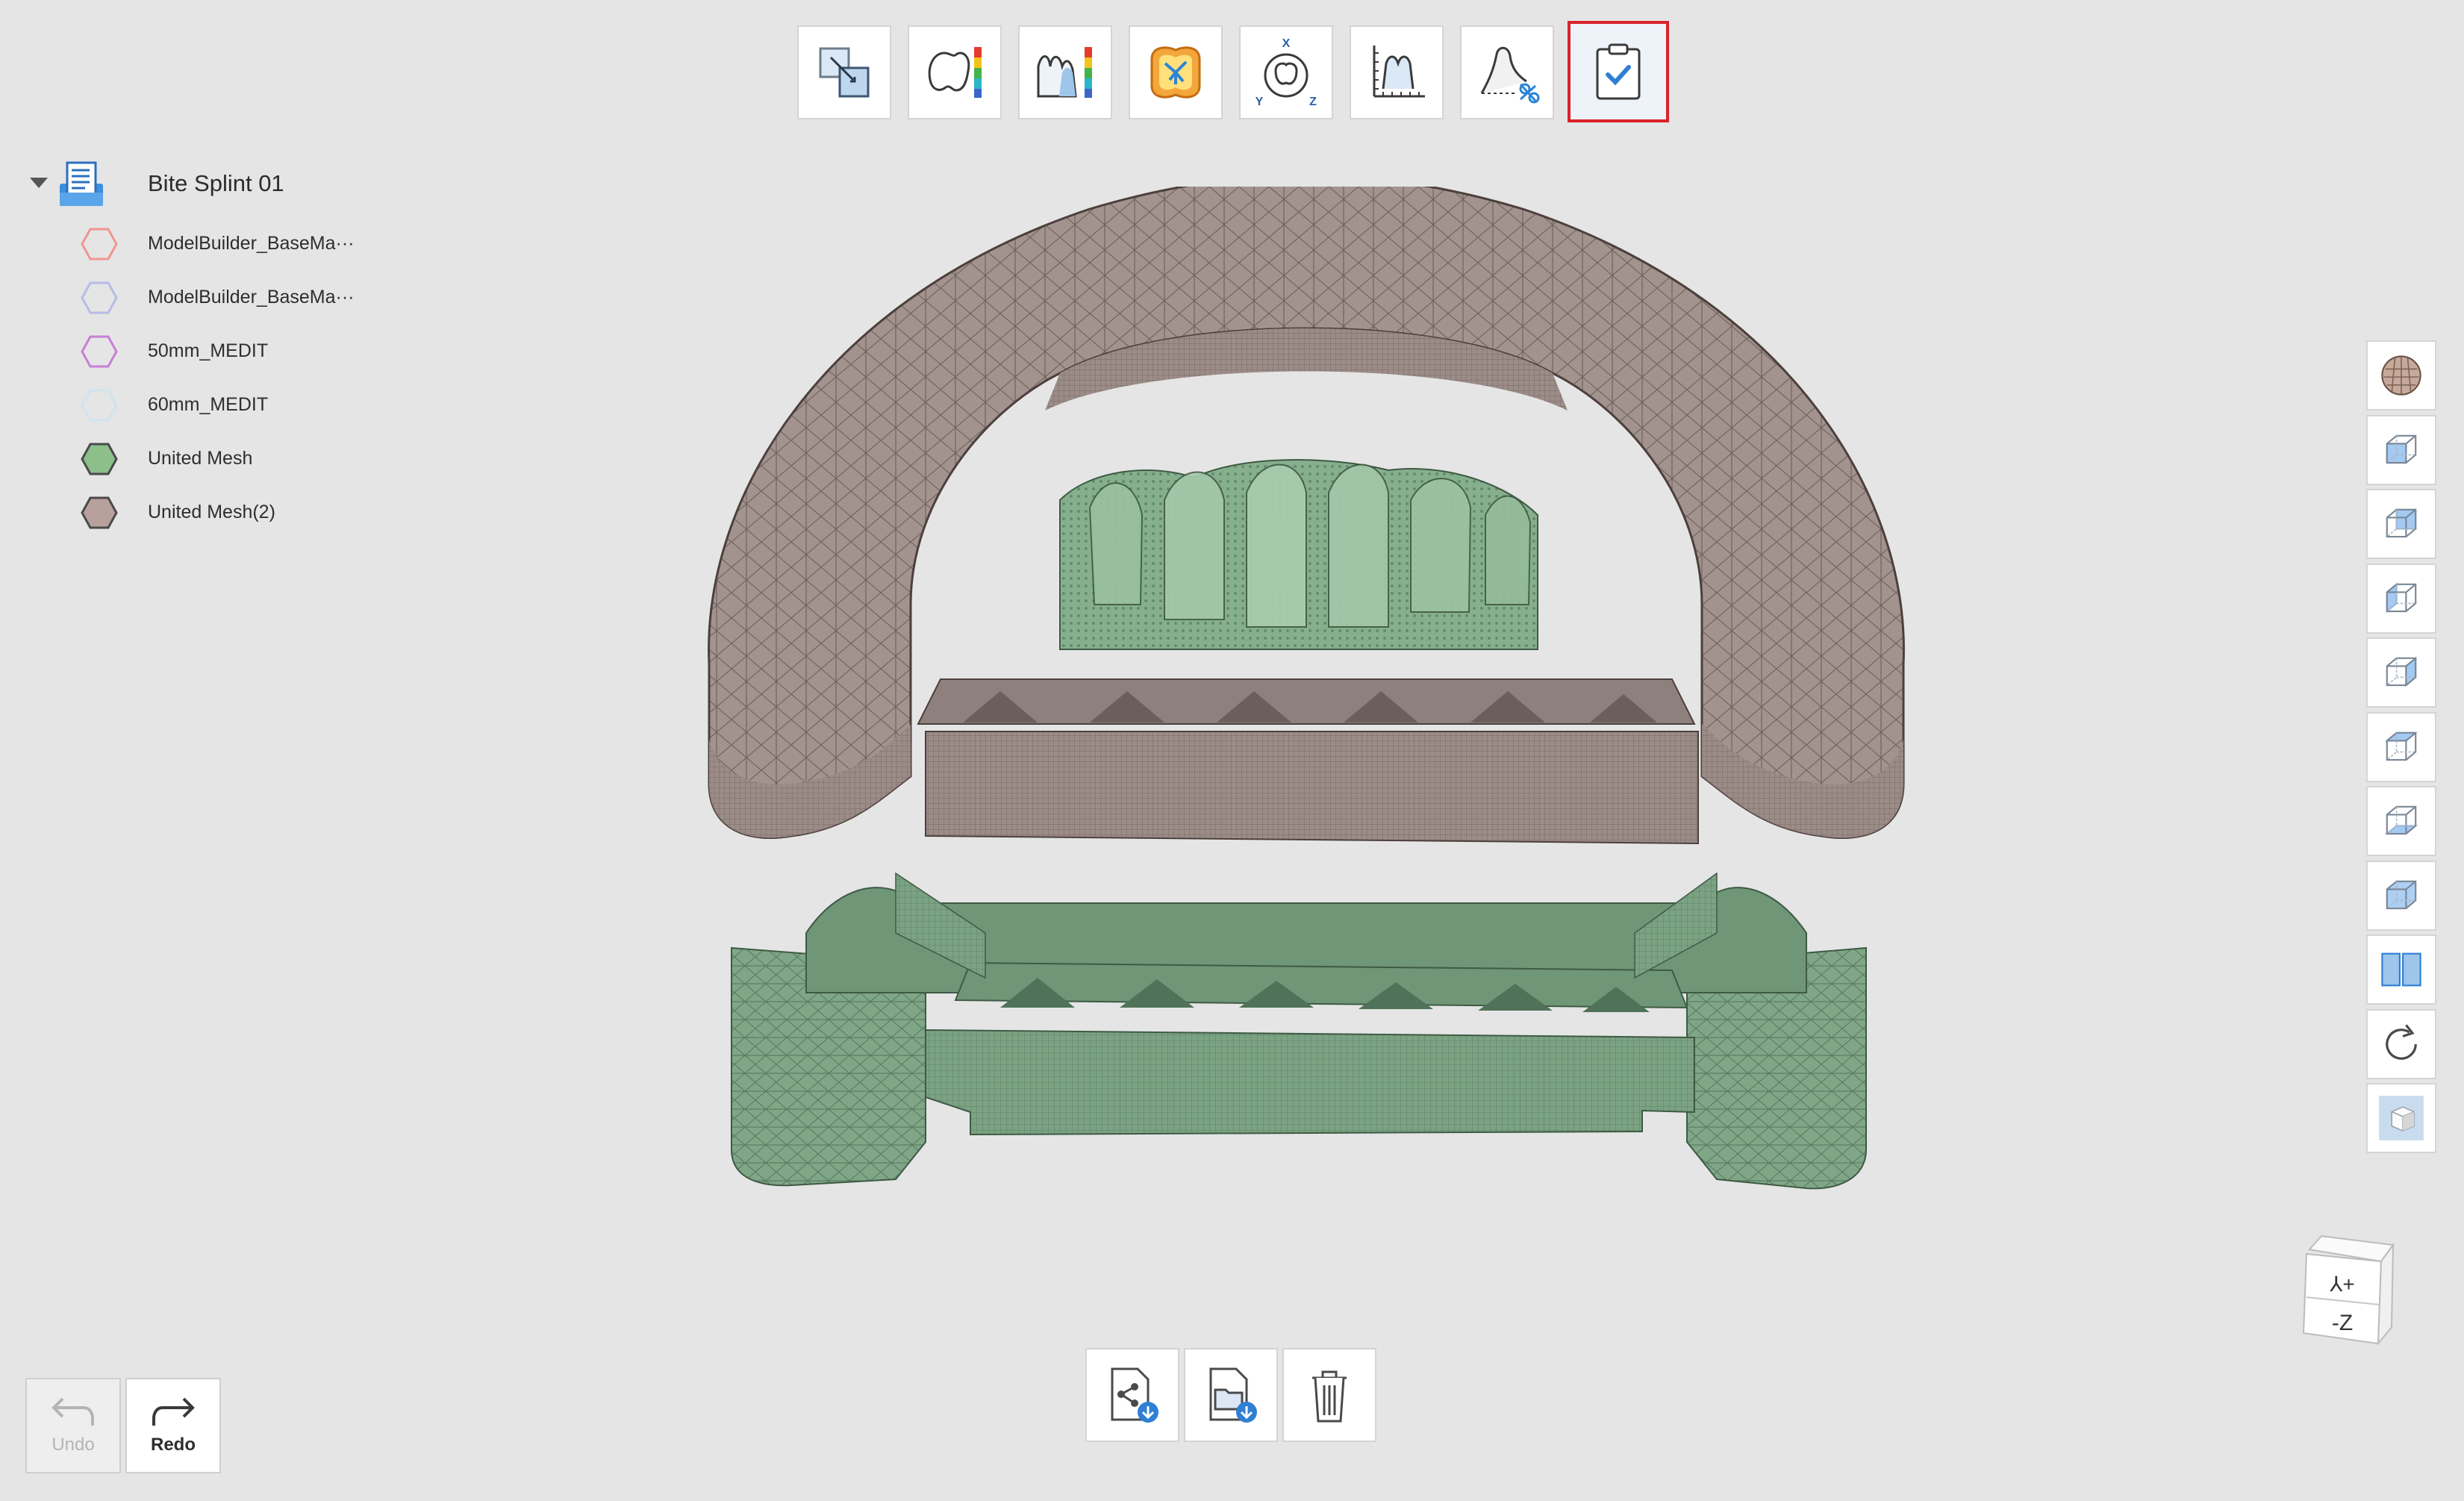  I want to click on undo-arrow-icon, so click(73, 1411).